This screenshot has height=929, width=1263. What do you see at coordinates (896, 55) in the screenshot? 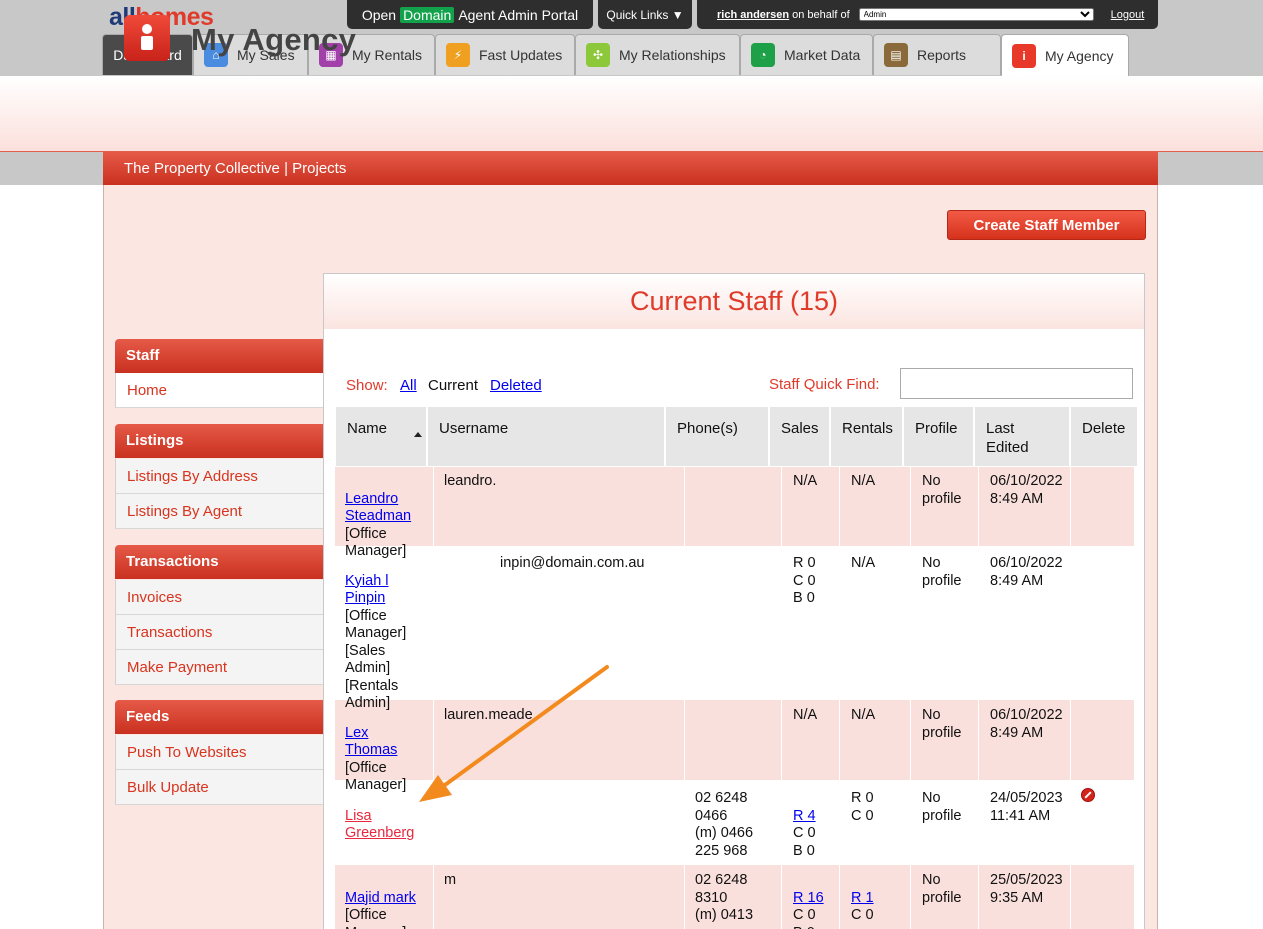
I see `clipboard-icon: ▤` at bounding box center [896, 55].